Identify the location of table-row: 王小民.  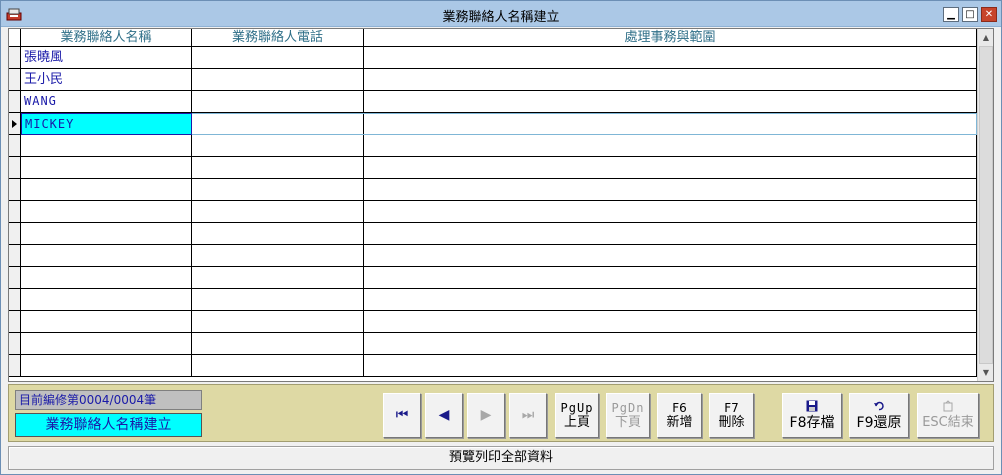
(493, 80).